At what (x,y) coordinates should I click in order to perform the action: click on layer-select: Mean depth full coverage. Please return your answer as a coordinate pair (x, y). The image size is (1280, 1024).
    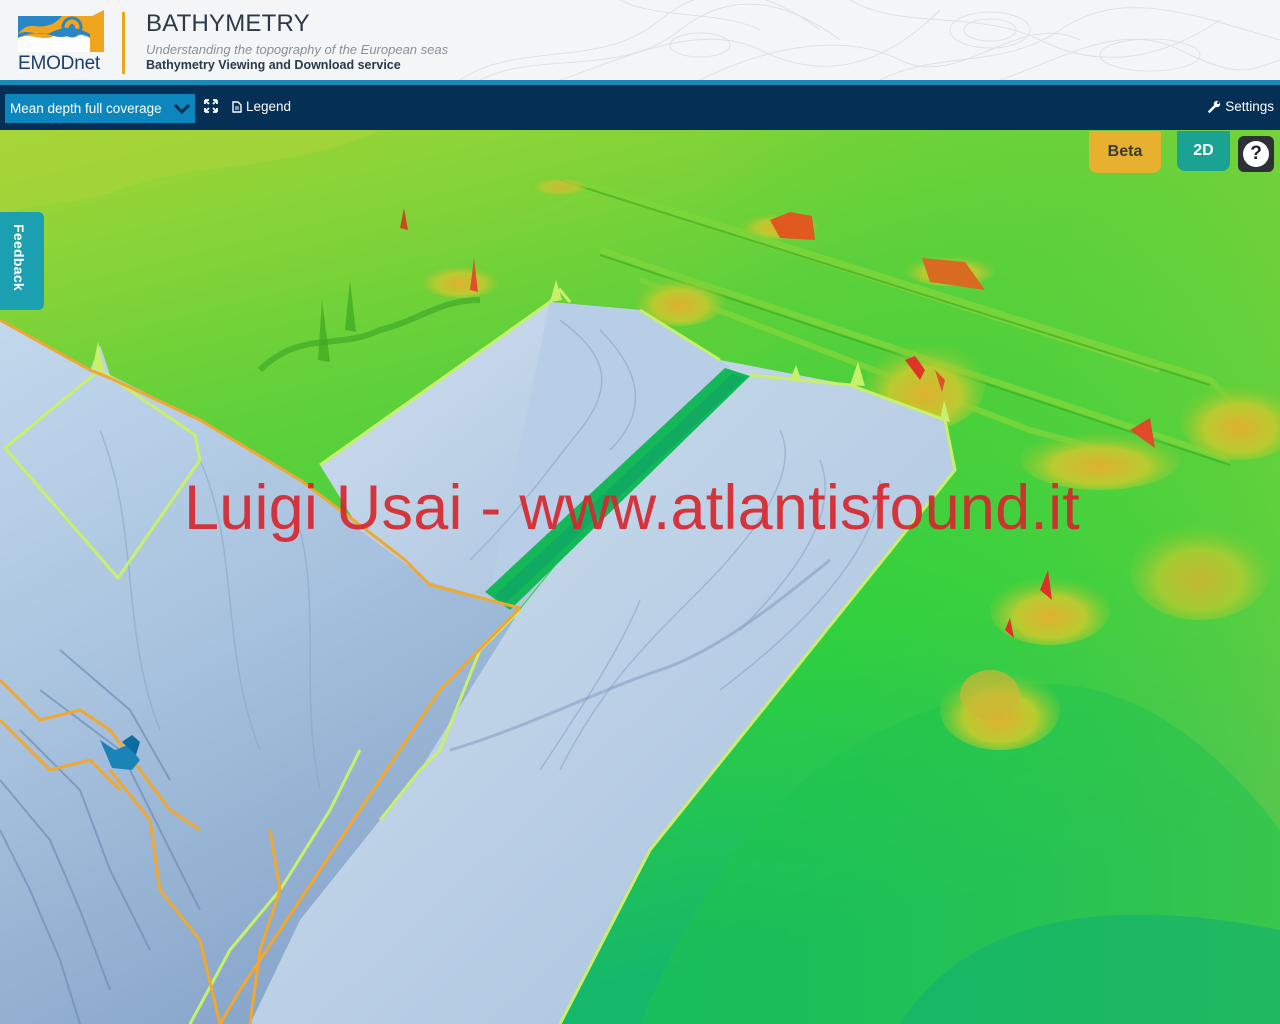
    Looking at the image, I should click on (100, 108).